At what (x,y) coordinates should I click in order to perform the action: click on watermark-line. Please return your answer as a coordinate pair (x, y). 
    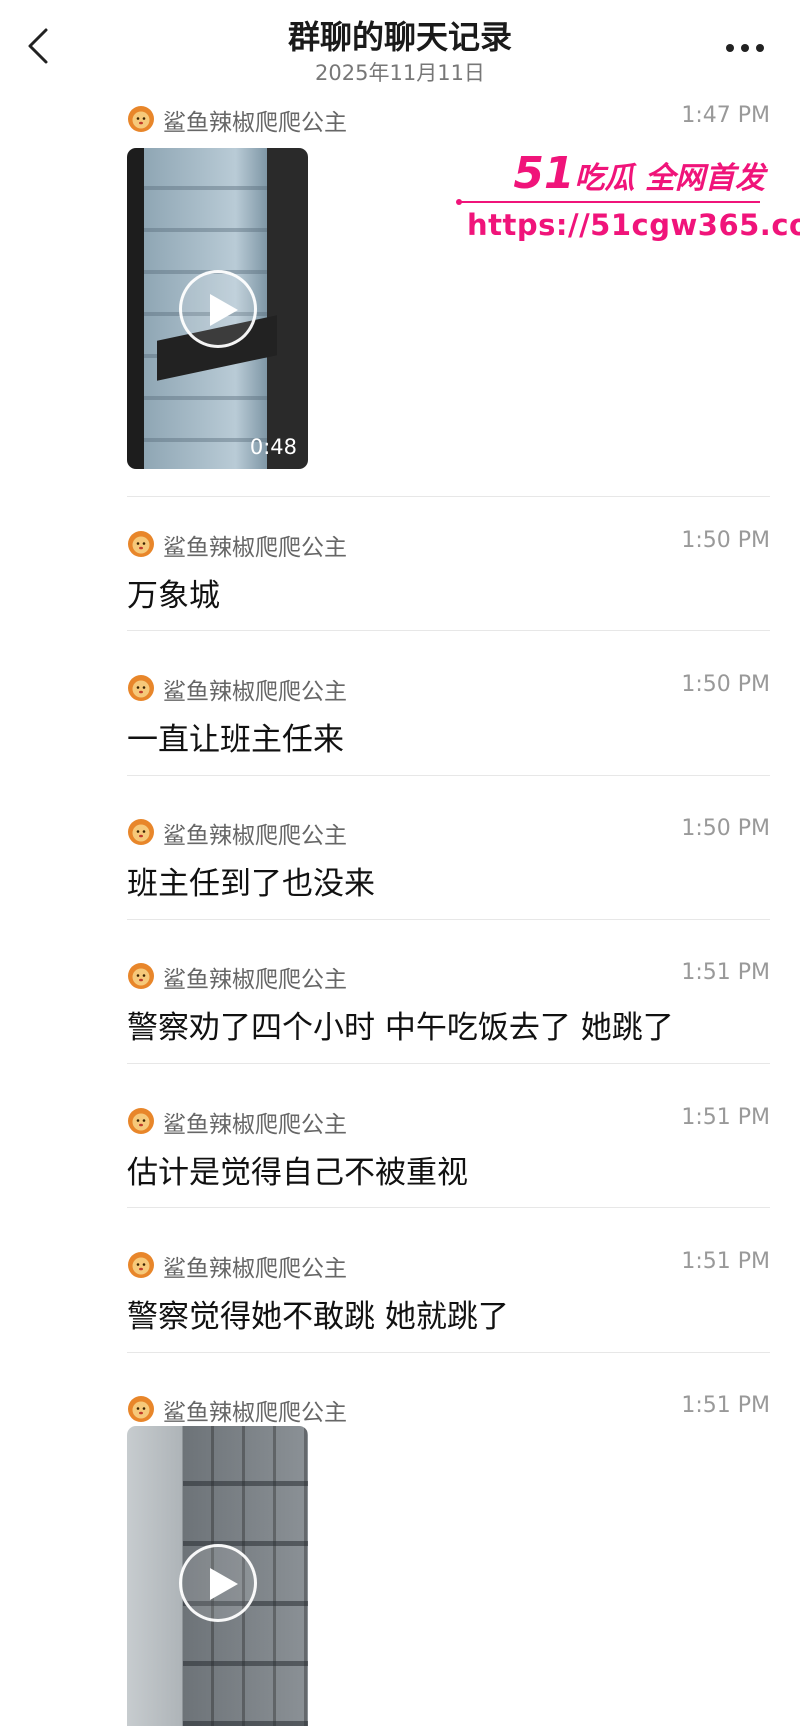
    Looking at the image, I should click on (608, 202).